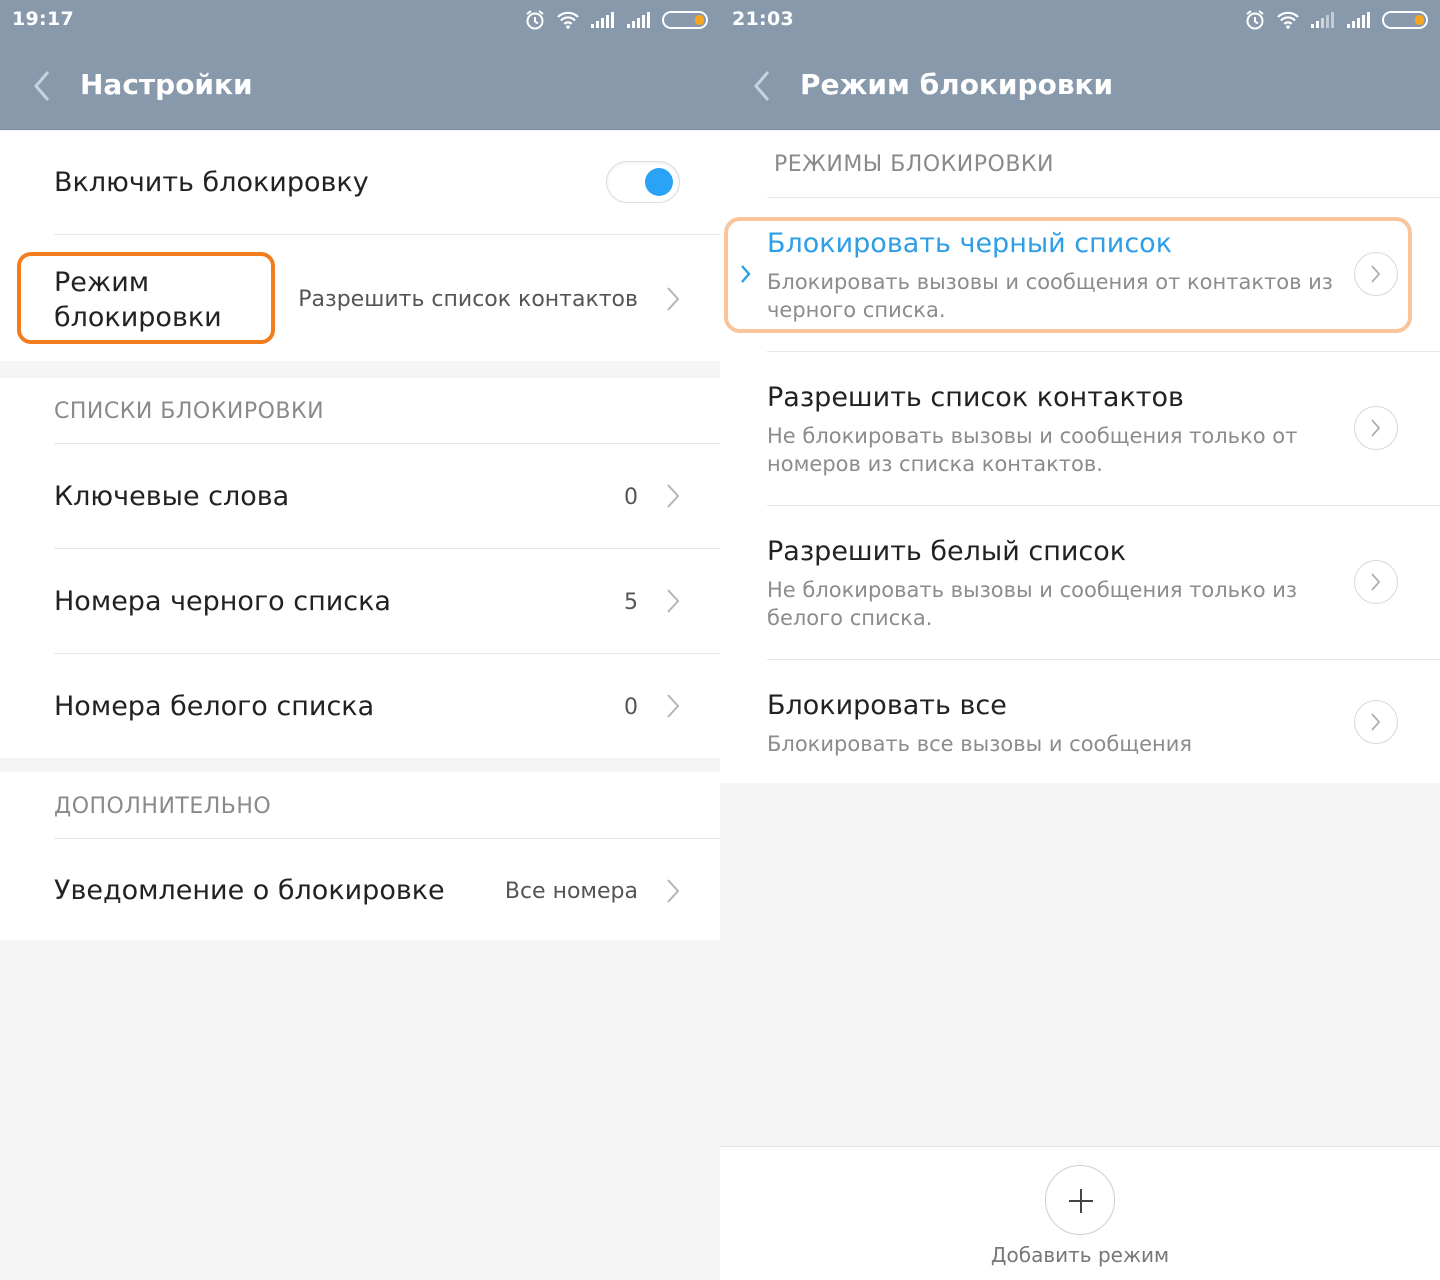 The height and width of the screenshot is (1280, 1440). Describe the element at coordinates (172, 496) in the screenshot. I see `keywords-label: Ключевые слова` at that location.